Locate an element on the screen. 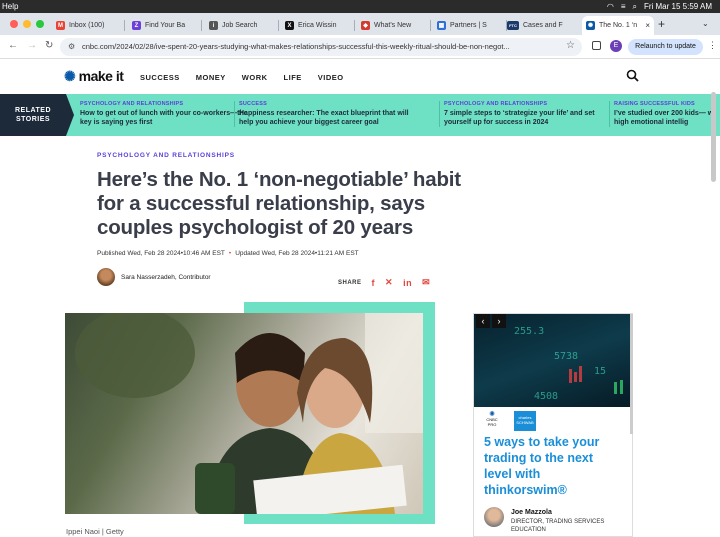  ad-person-role: DIRECTOR, TRADING SERVICES EDUCATION is located at coordinates (558, 526).